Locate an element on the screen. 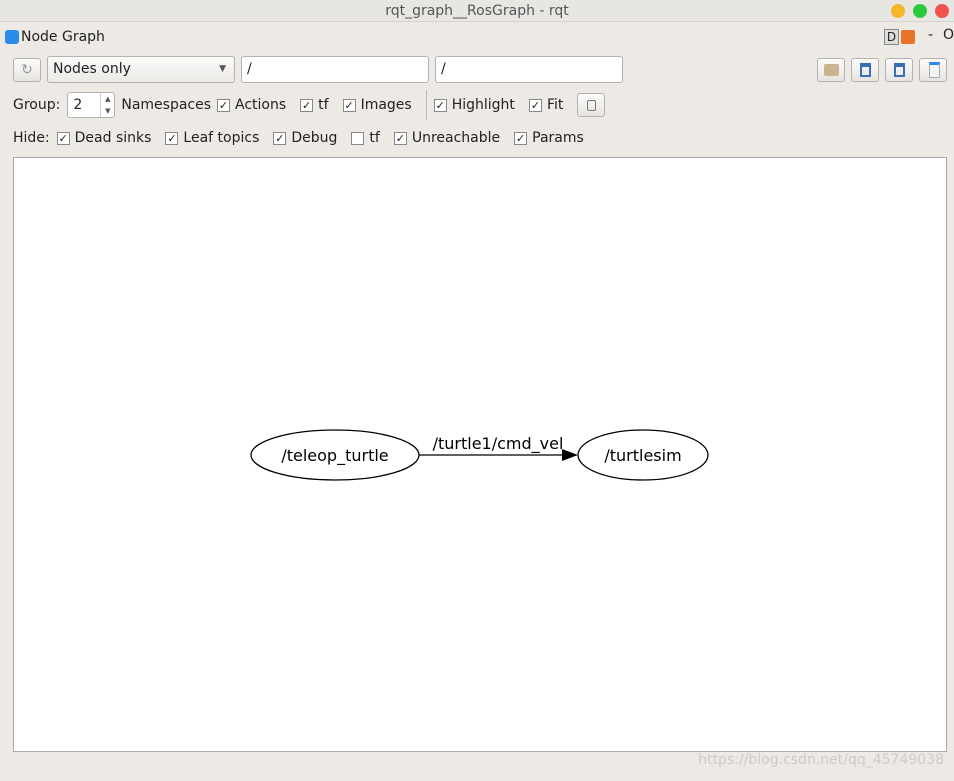  folder-icon is located at coordinates (831, 70).